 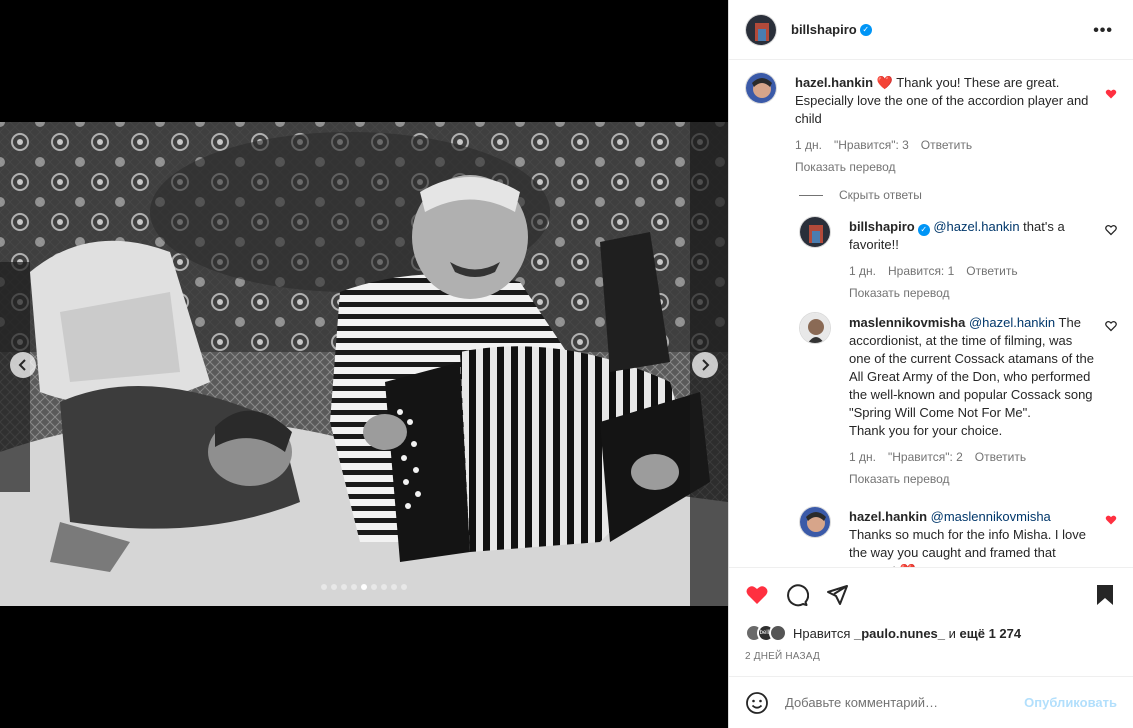 What do you see at coordinates (837, 595) in the screenshot?
I see `share-icon` at bounding box center [837, 595].